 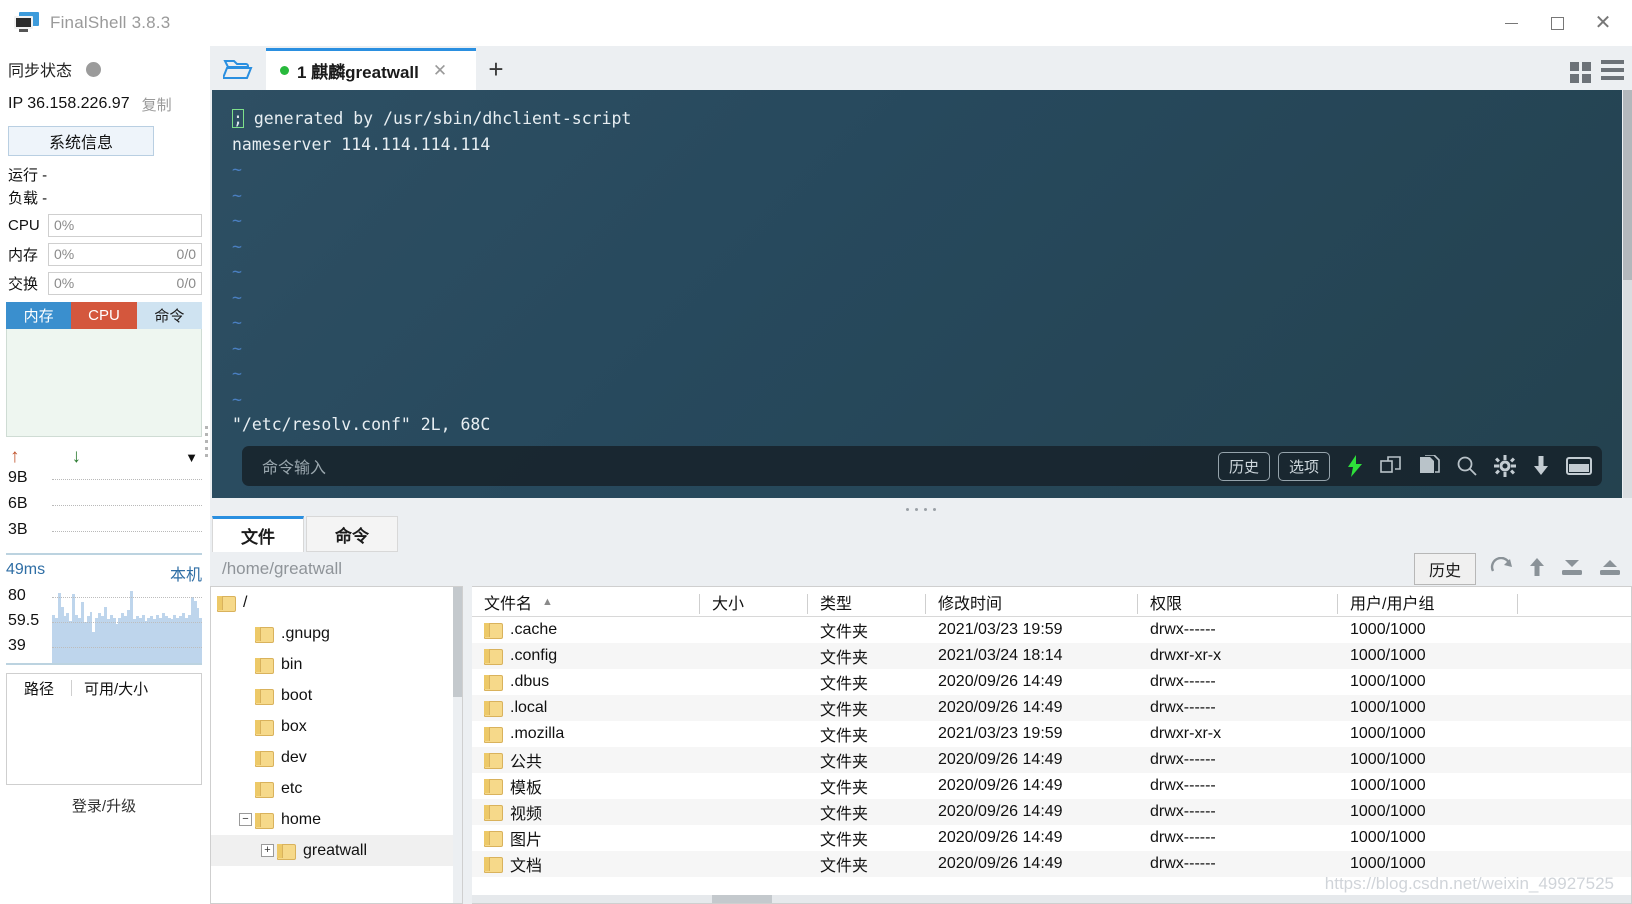 I want to click on file-list-hscrollbar, so click(x=1051, y=899).